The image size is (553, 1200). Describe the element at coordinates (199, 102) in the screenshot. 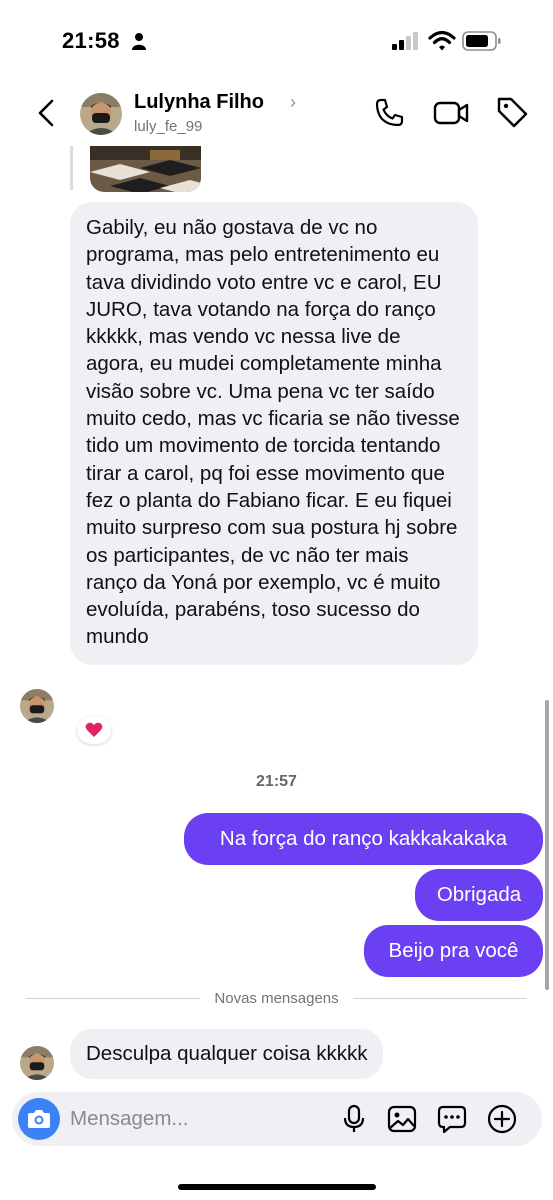

I see `contact-name: Lulynha Filho` at that location.